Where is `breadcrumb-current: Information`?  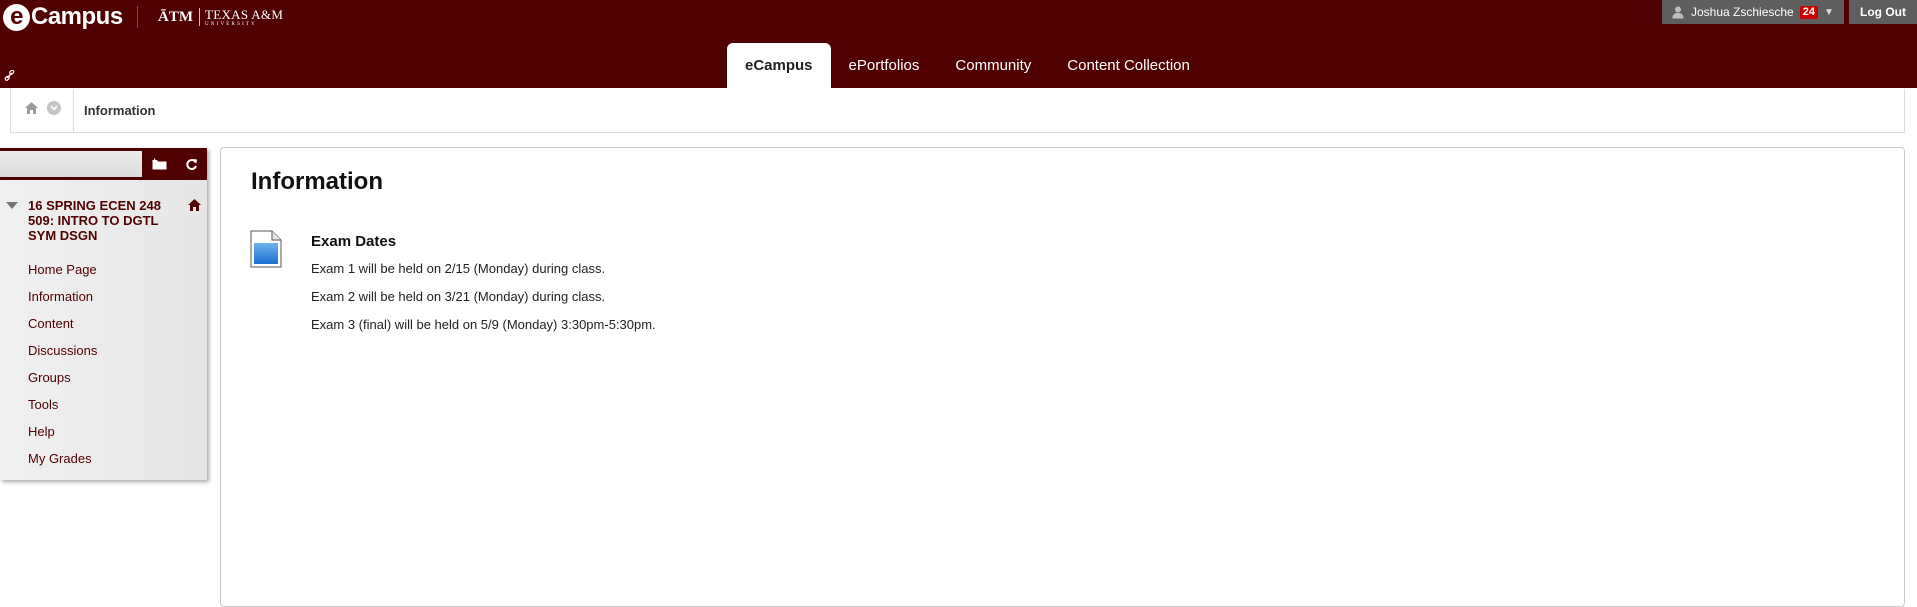
breadcrumb-current: Information is located at coordinates (120, 110).